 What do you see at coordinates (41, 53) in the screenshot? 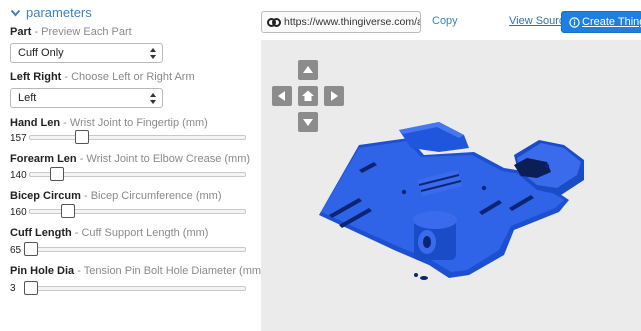
I see `part-select-value: Cuff Only` at bounding box center [41, 53].